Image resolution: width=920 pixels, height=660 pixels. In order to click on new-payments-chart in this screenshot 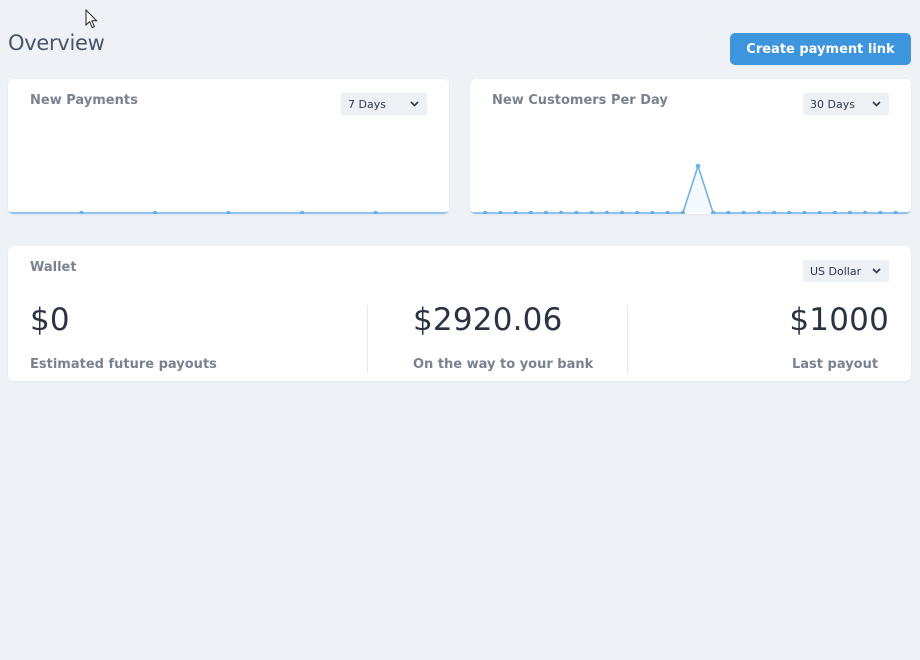, I will do `click(228, 212)`.